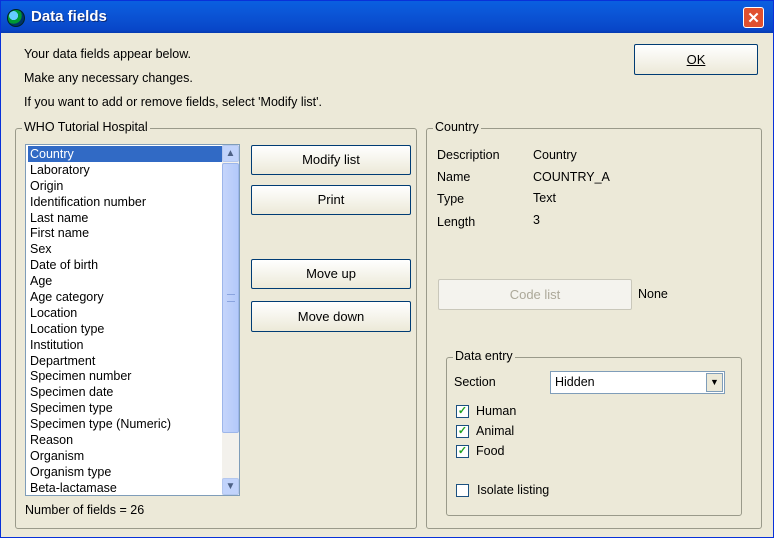  Describe the element at coordinates (125, 154) in the screenshot. I see `list-item: Country` at that location.